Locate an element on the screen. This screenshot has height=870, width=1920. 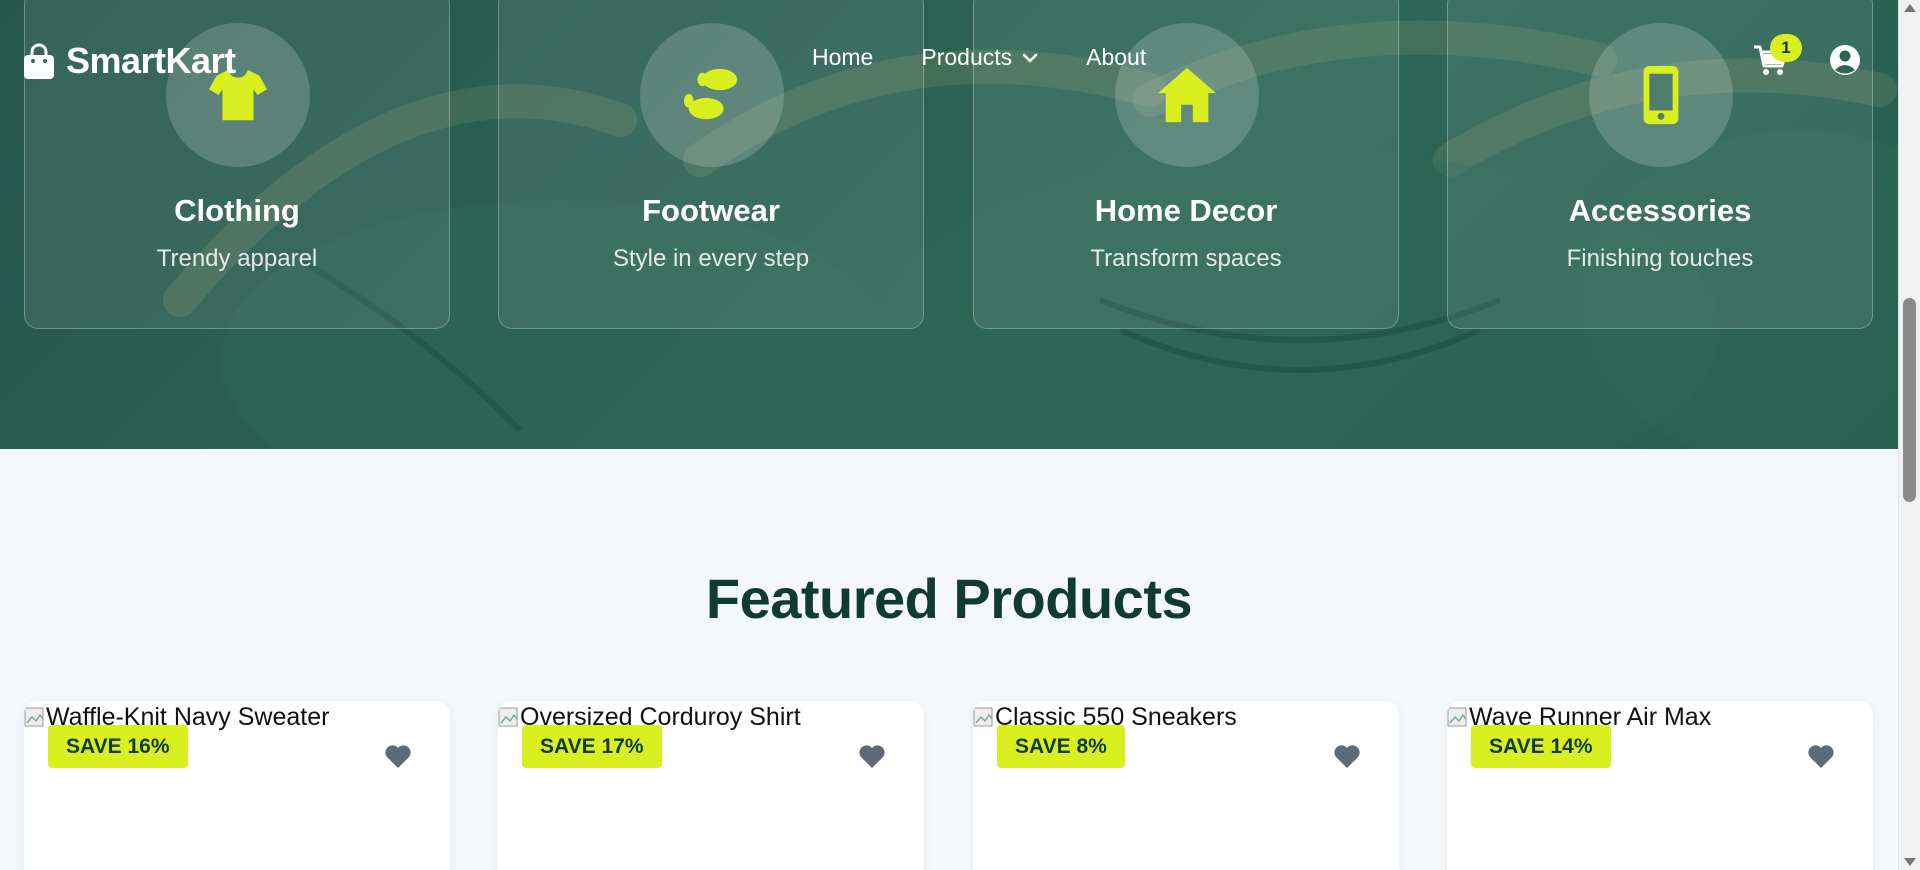
scroll-up-arrow is located at coordinates (1910, 8).